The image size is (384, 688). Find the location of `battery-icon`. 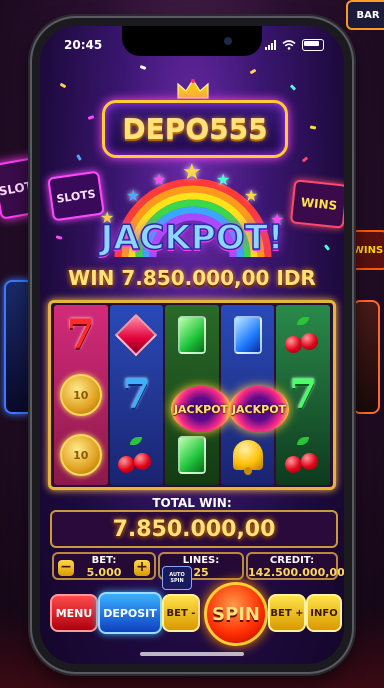

battery-icon is located at coordinates (313, 45).